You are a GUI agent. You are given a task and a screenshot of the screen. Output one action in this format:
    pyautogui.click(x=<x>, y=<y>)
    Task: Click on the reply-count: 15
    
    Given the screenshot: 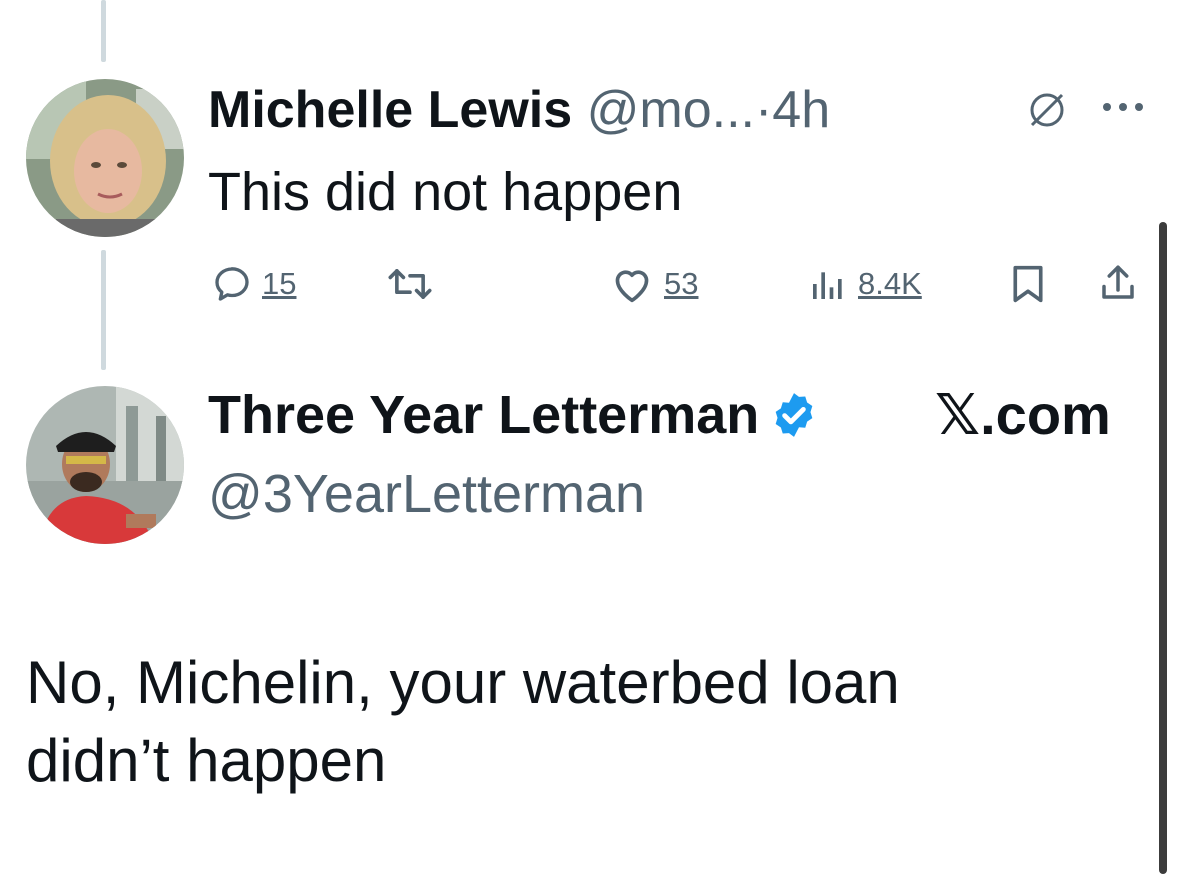 What is the action you would take?
    pyautogui.click(x=279, y=283)
    